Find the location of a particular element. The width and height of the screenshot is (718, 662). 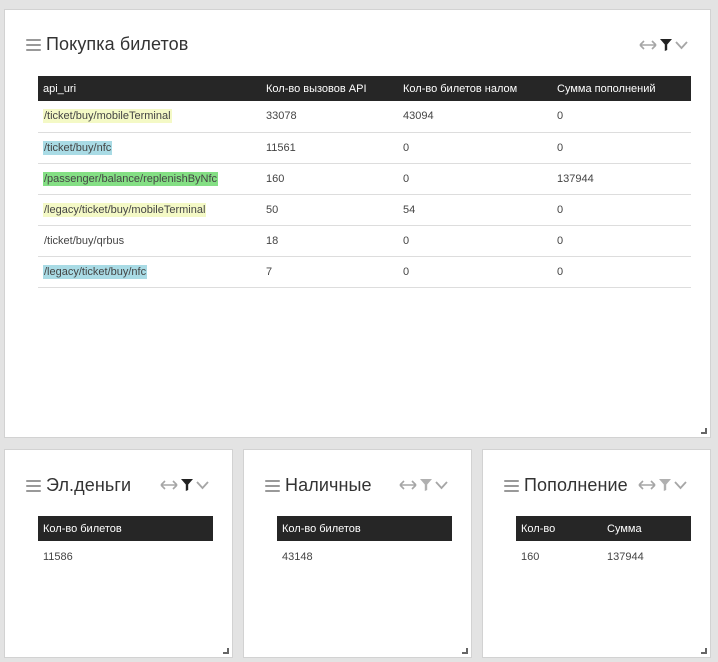

column-header-sum: Сумма is located at coordinates (646, 528).